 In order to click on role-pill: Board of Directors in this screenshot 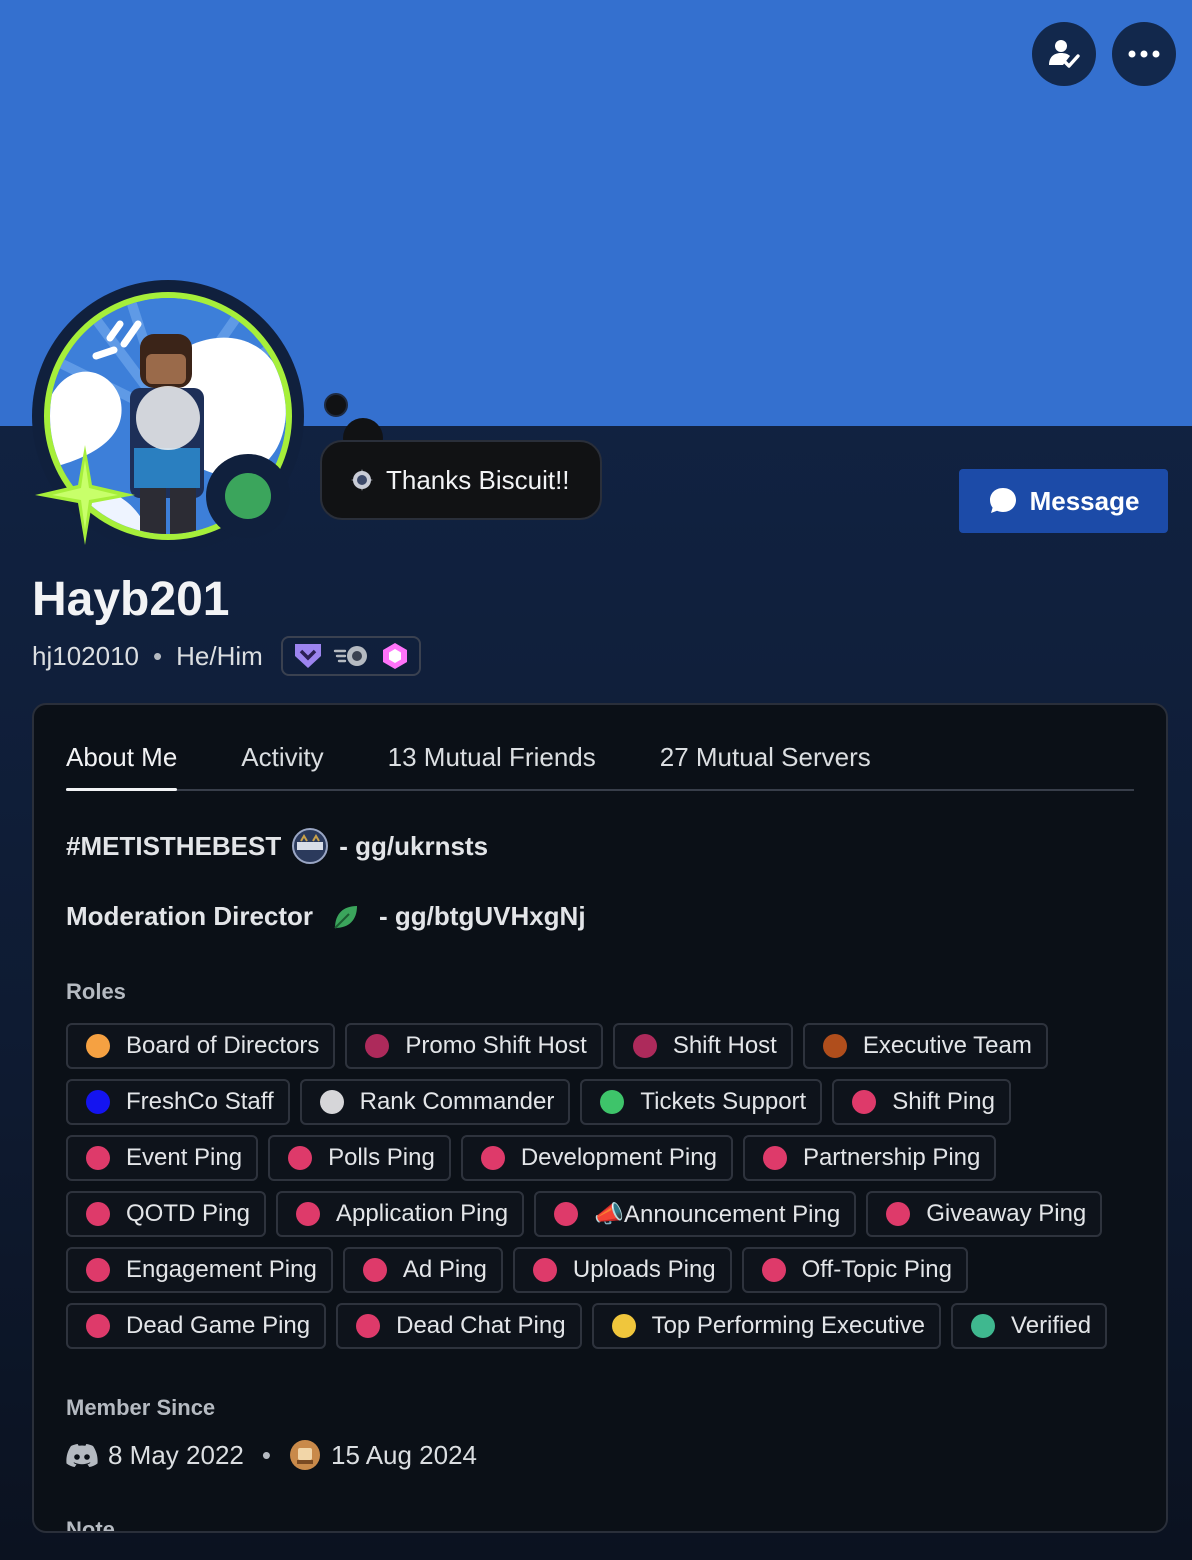, I will do `click(201, 1046)`.